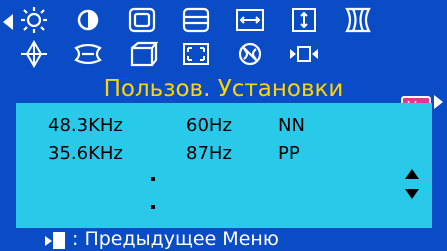  Describe the element at coordinates (209, 153) in the screenshot. I see `v-frequency: 87Hz` at that location.